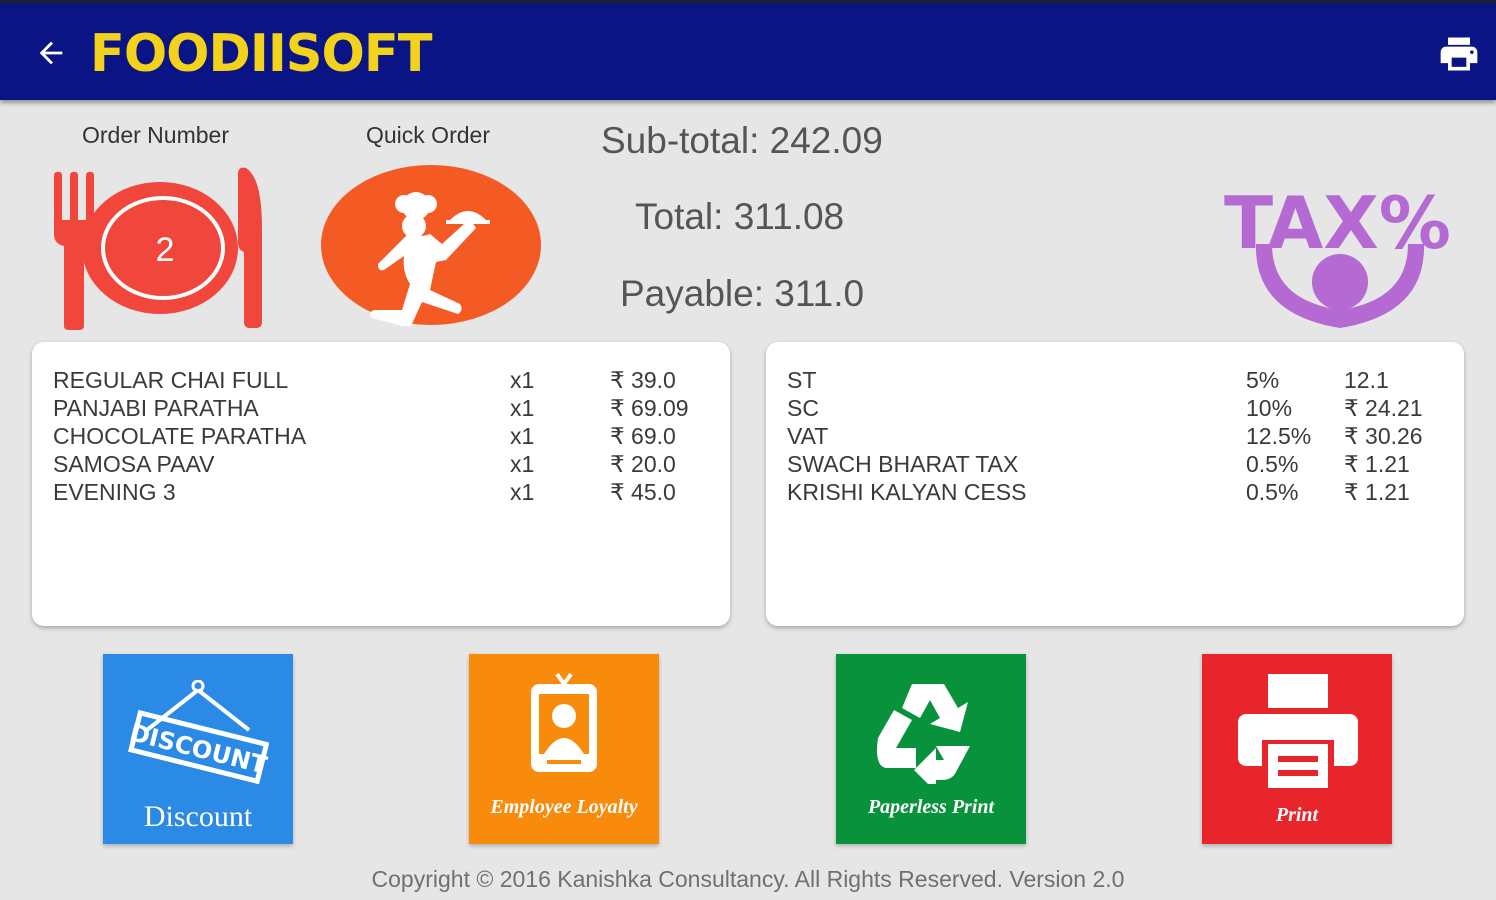 The height and width of the screenshot is (900, 1496). I want to click on print-button: Print, so click(1297, 749).